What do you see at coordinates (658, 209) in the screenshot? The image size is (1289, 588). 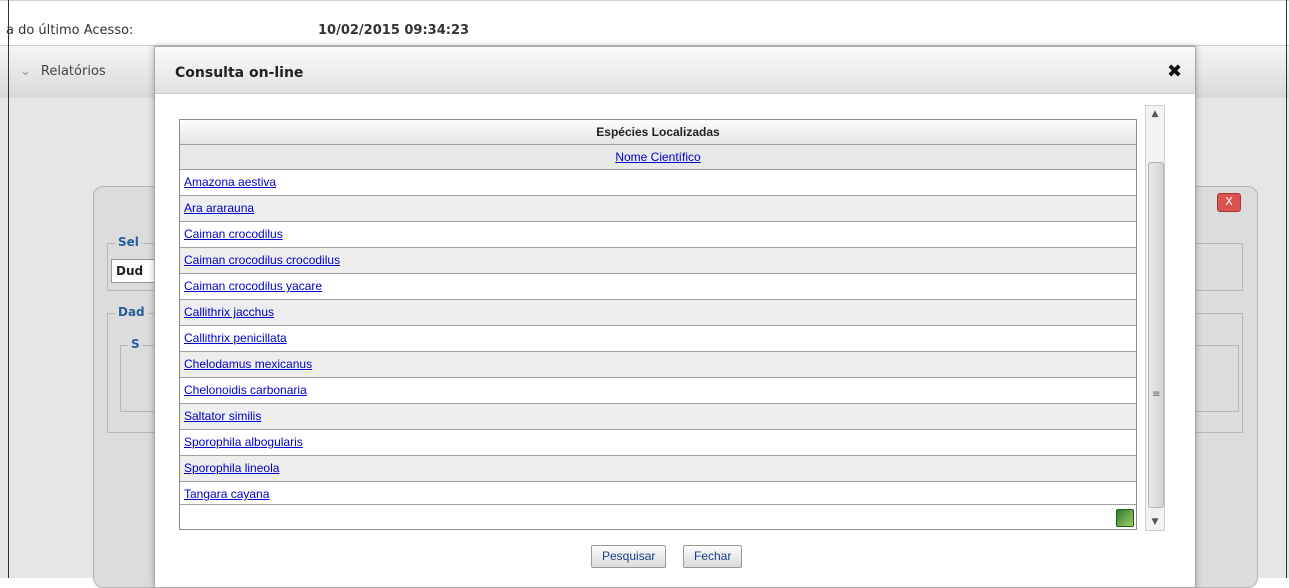 I see `table-row: Ara ararauna` at bounding box center [658, 209].